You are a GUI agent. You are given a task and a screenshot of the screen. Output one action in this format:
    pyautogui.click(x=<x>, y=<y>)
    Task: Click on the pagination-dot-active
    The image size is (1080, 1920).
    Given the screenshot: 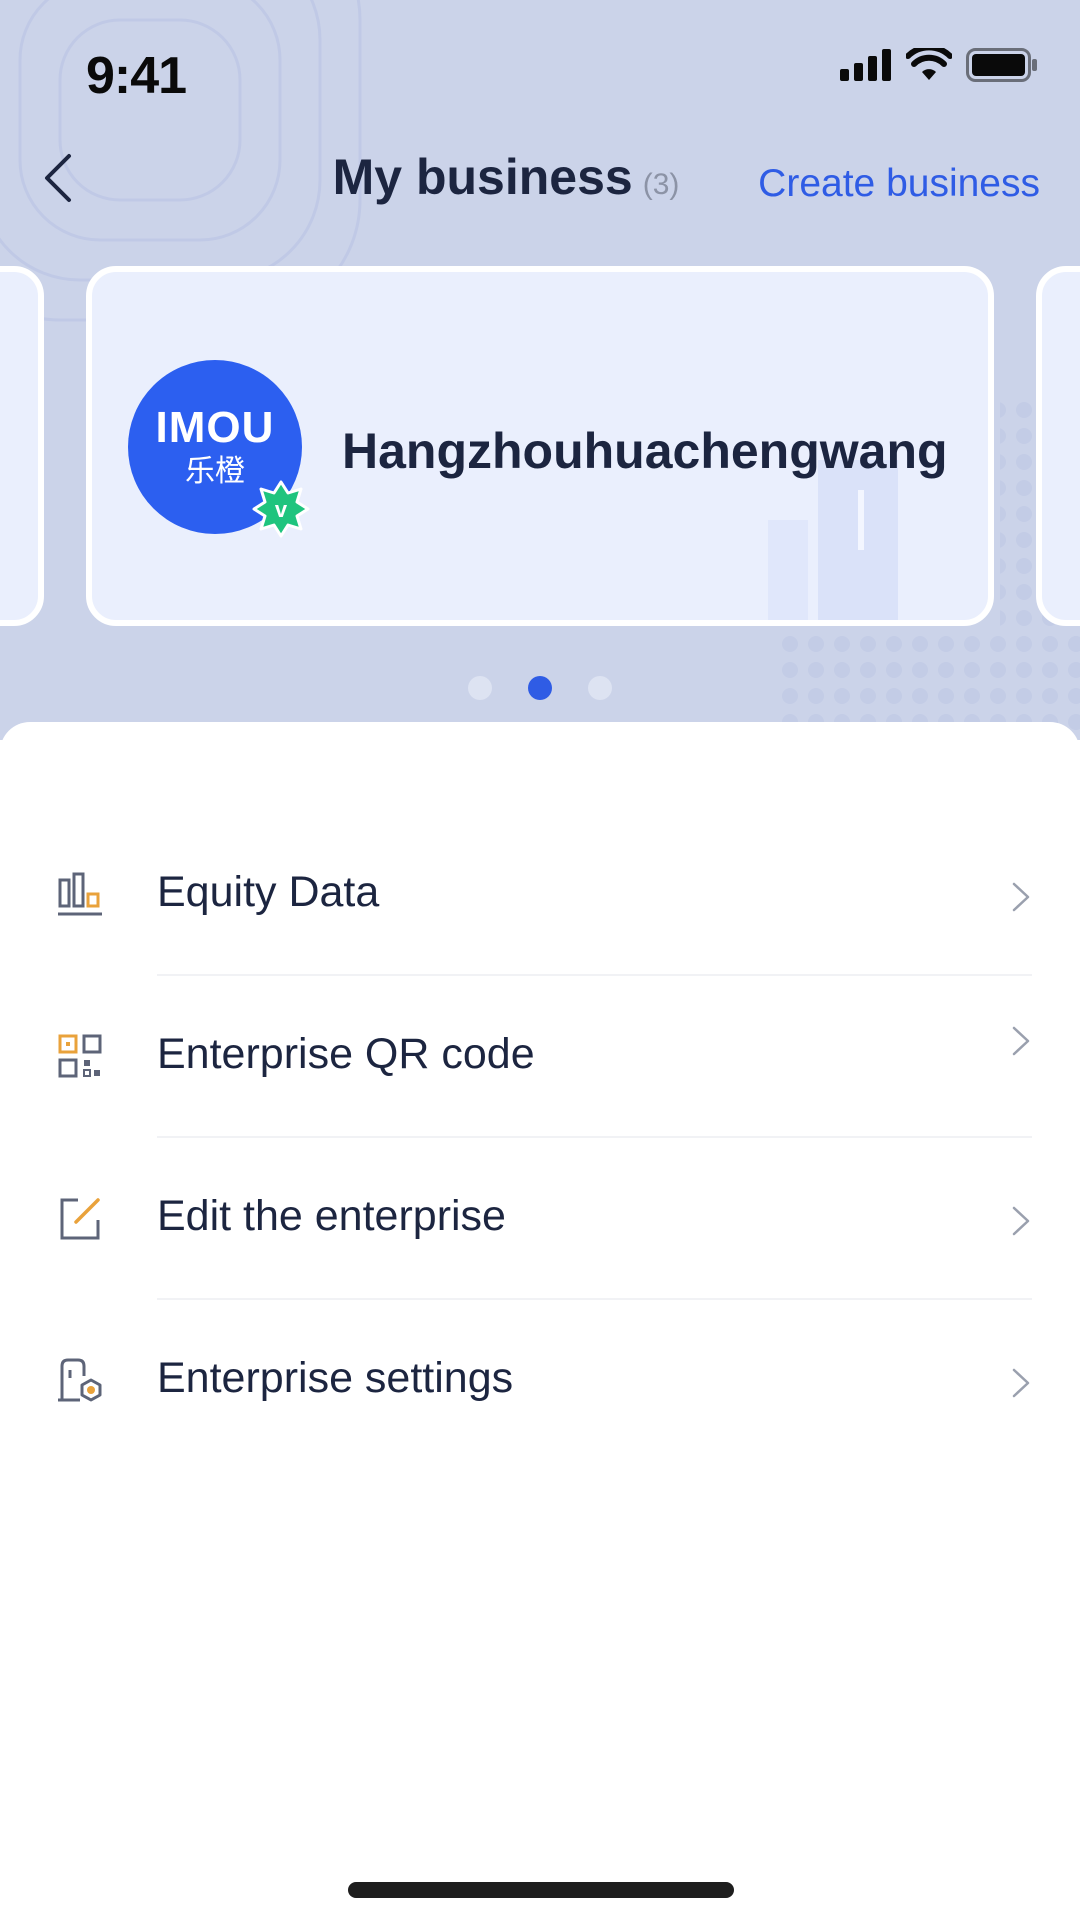 What is the action you would take?
    pyautogui.click(x=540, y=688)
    